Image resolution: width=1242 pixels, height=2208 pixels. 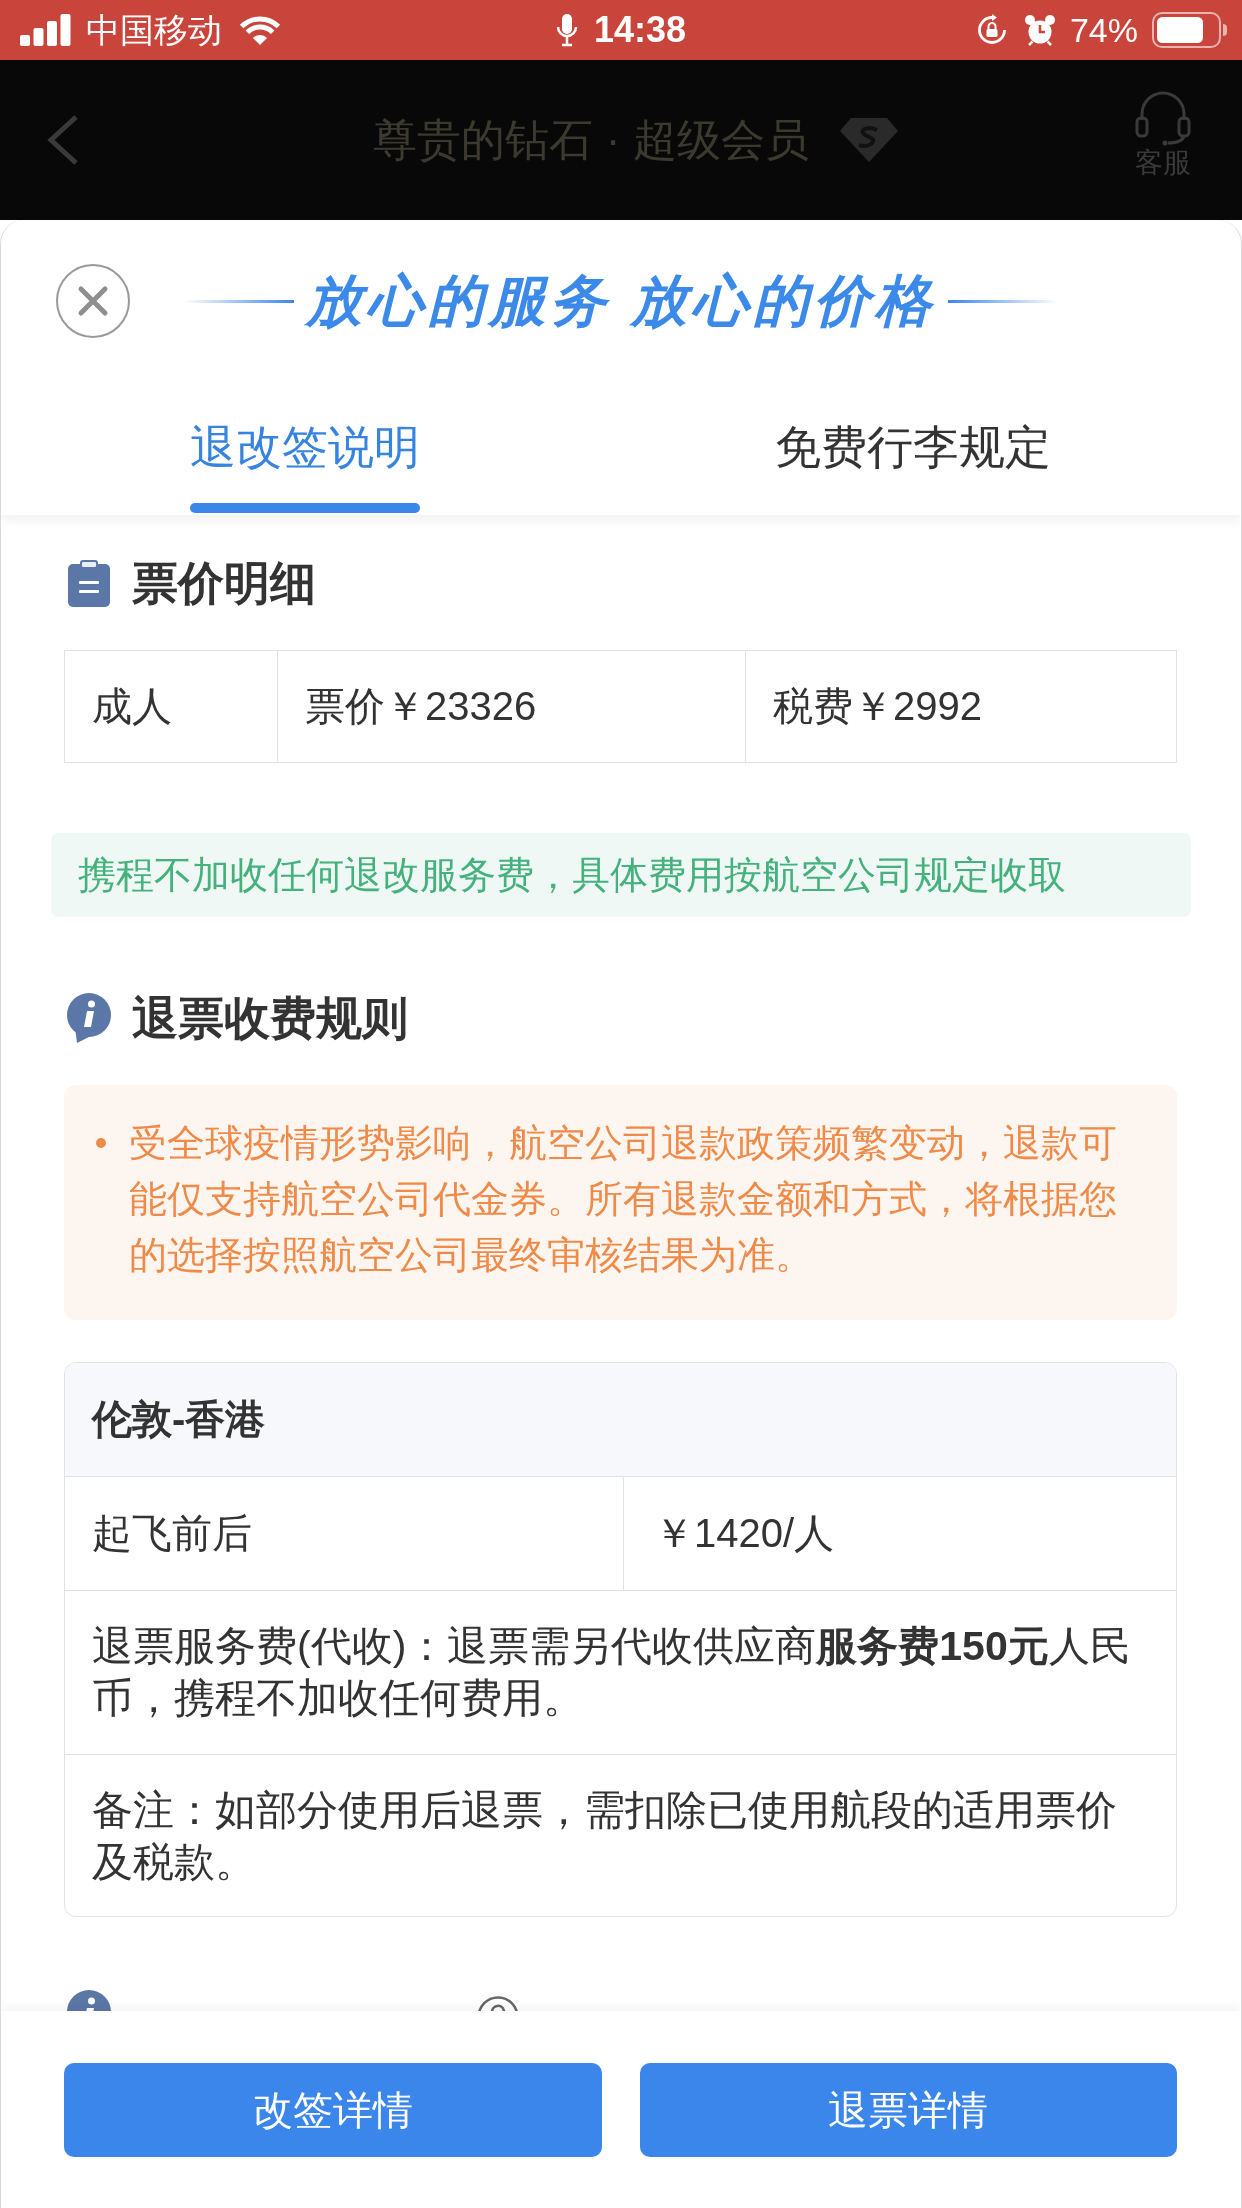 I want to click on details-button: 退票详情, so click(x=908, y=2110).